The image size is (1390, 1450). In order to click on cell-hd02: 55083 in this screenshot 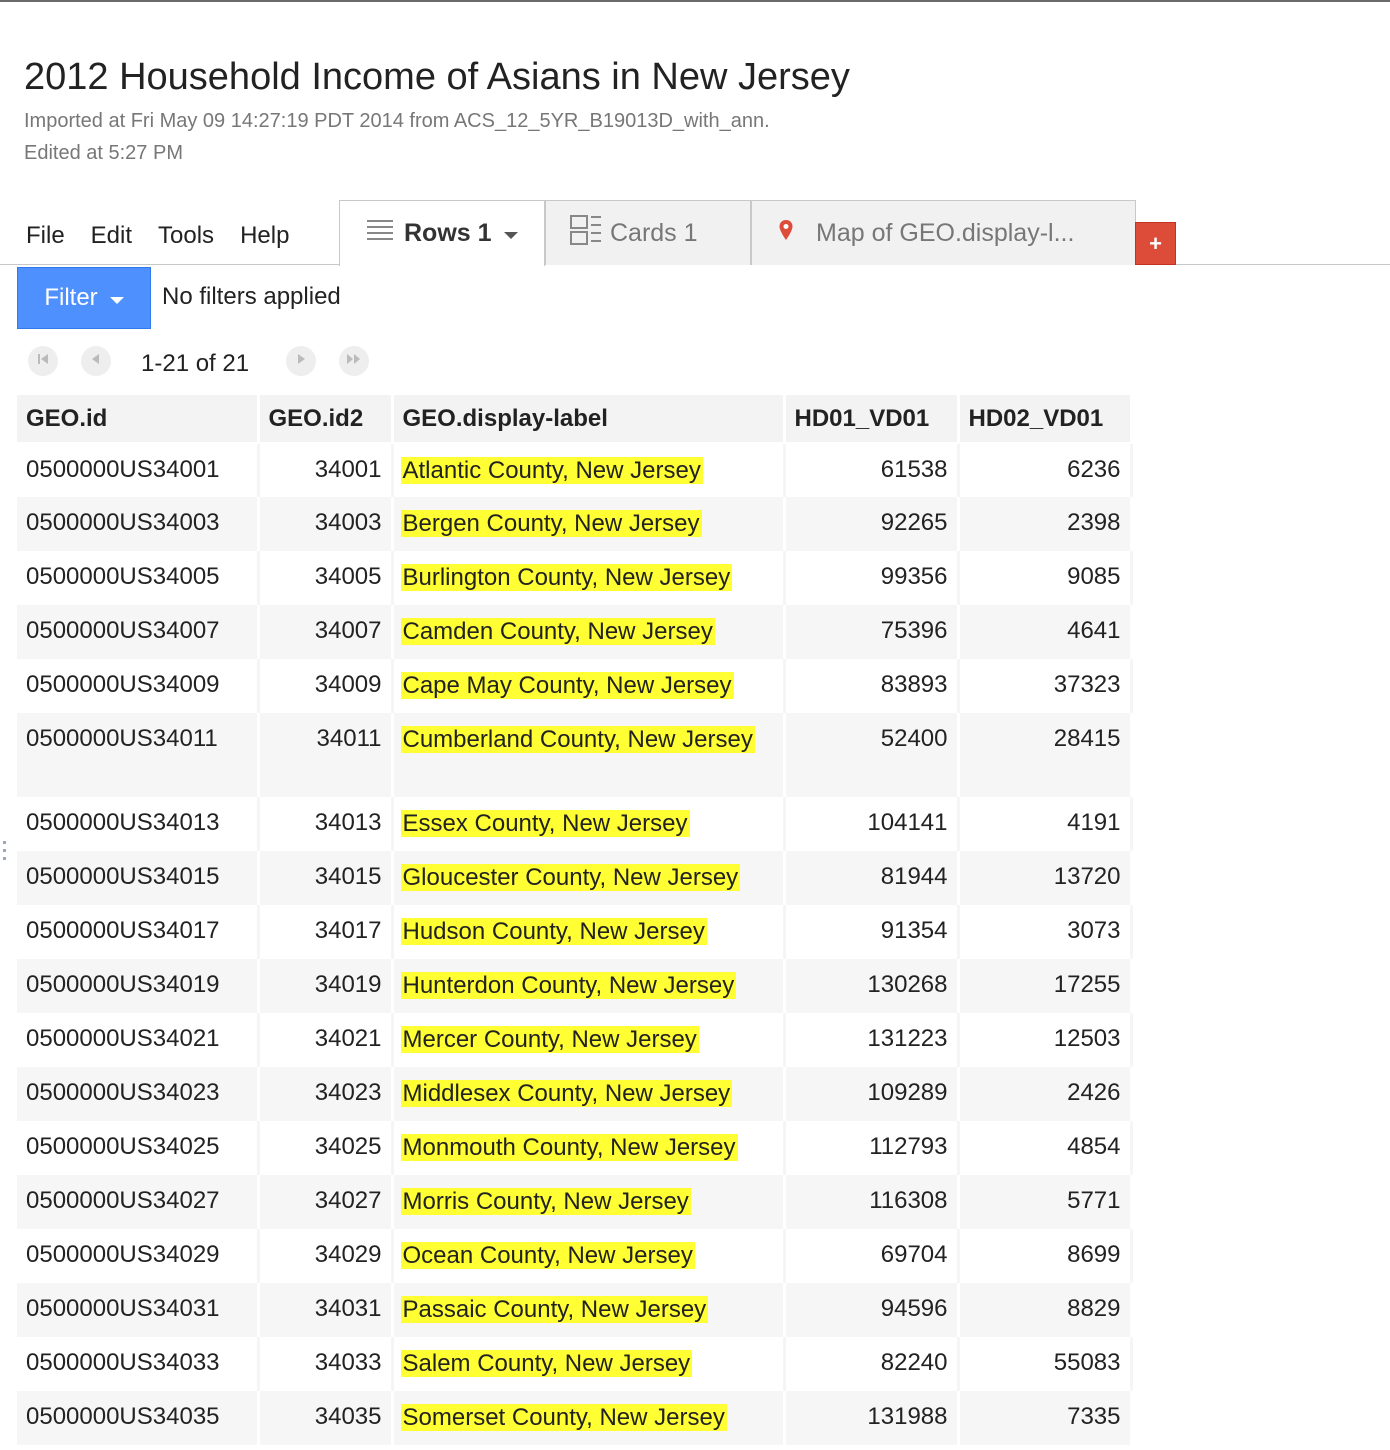, I will do `click(1045, 1364)`.